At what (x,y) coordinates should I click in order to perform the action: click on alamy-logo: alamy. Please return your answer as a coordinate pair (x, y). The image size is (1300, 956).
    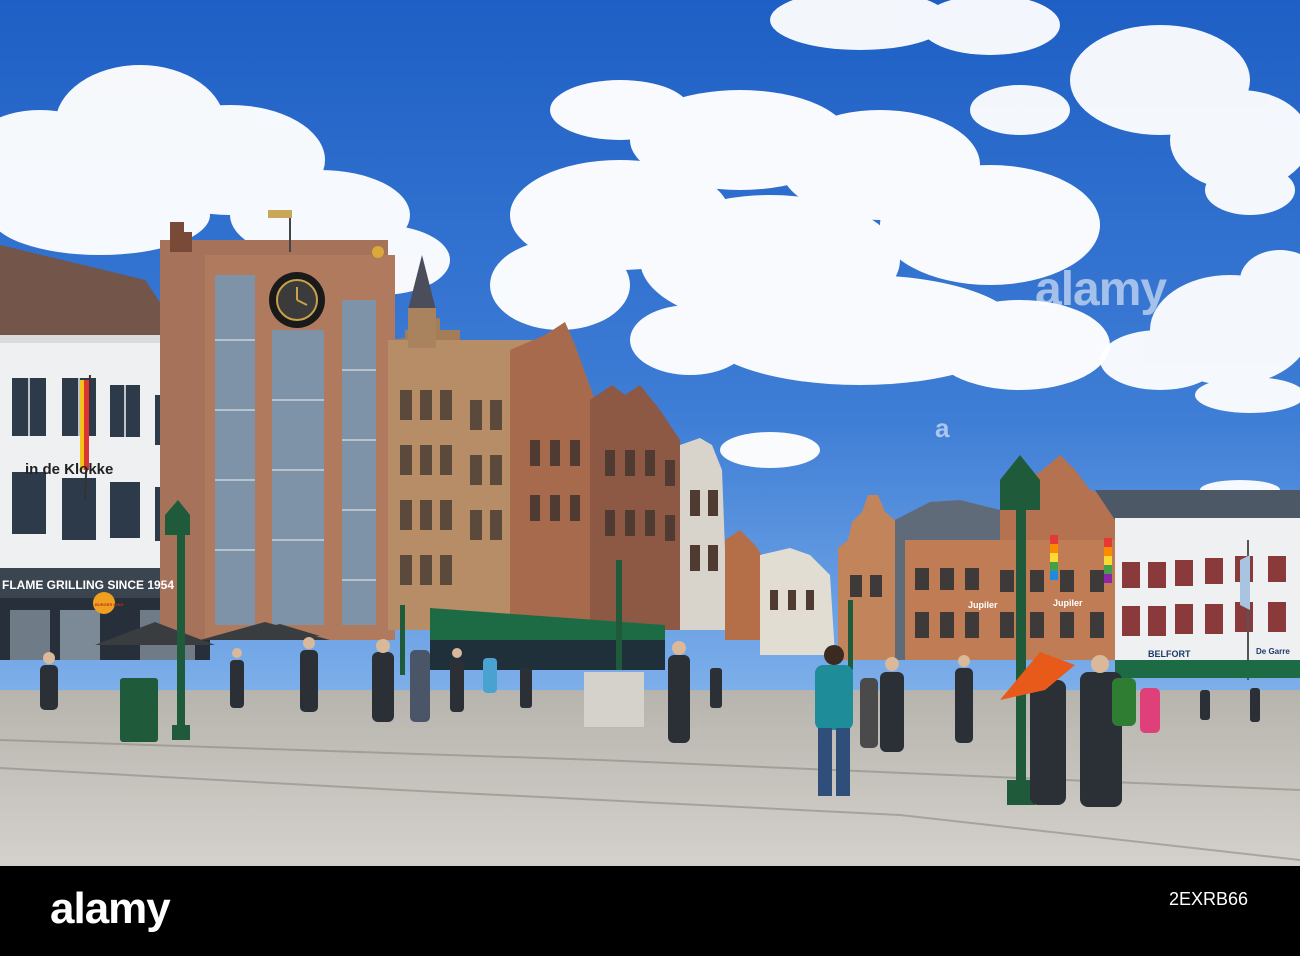
    Looking at the image, I should click on (110, 908).